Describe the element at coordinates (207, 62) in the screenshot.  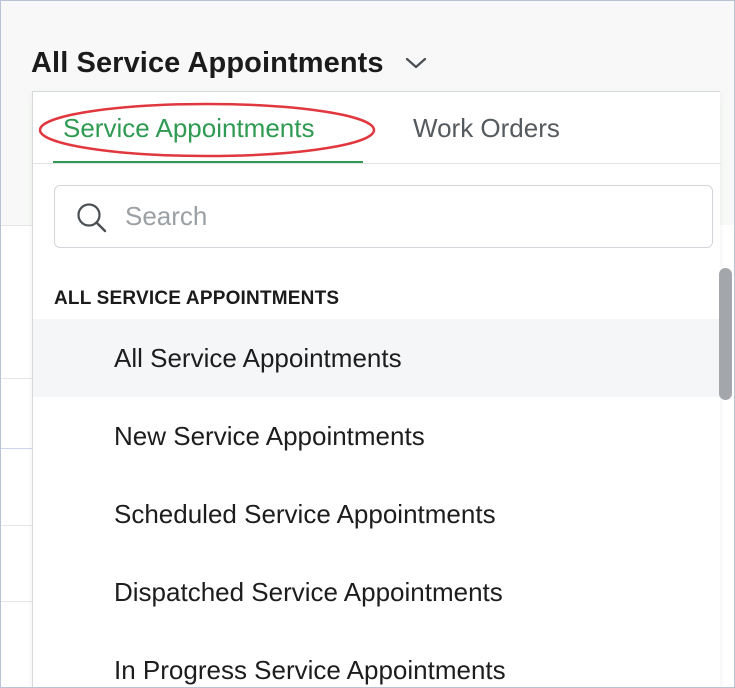
I see `view-title: All Service Appointments` at that location.